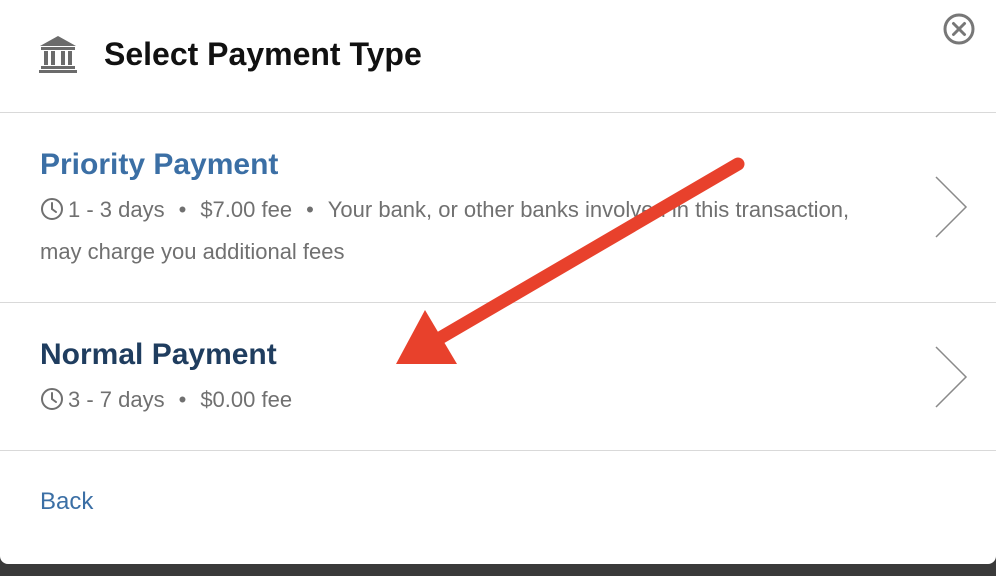 This screenshot has height=576, width=996. Describe the element at coordinates (66, 502) in the screenshot. I see `back-link: Back` at that location.